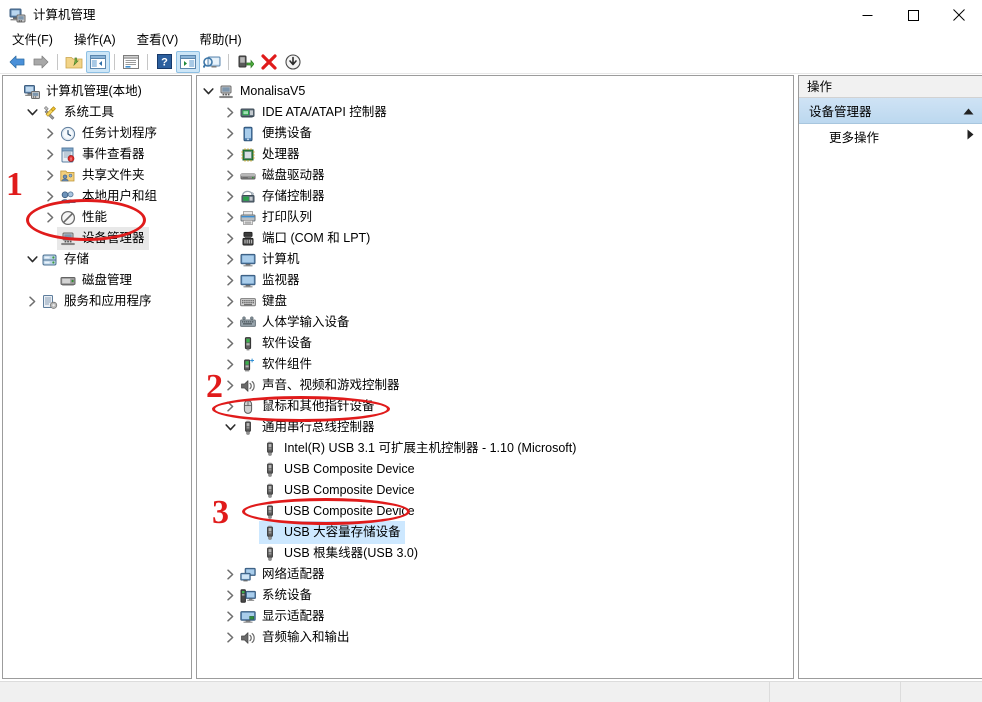 The width and height of the screenshot is (982, 702). I want to click on minimize-icon, so click(867, 15).